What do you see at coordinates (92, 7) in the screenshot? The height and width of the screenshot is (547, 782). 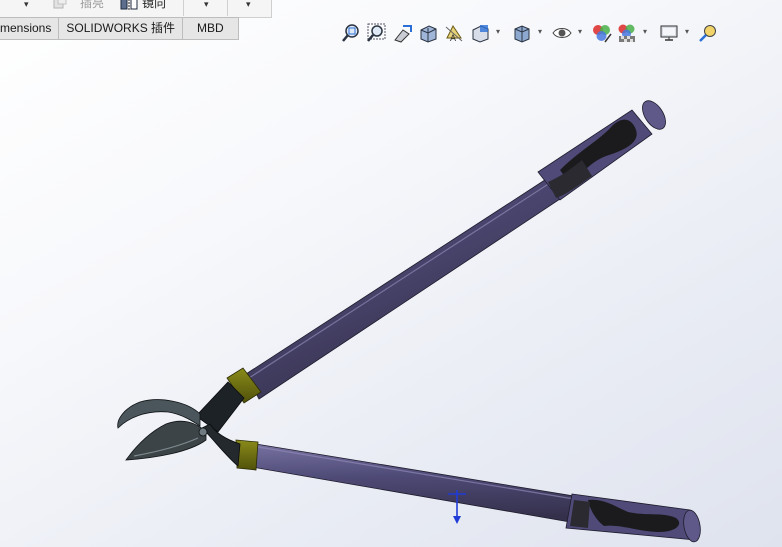 I see `command-label-insert: 插亮` at bounding box center [92, 7].